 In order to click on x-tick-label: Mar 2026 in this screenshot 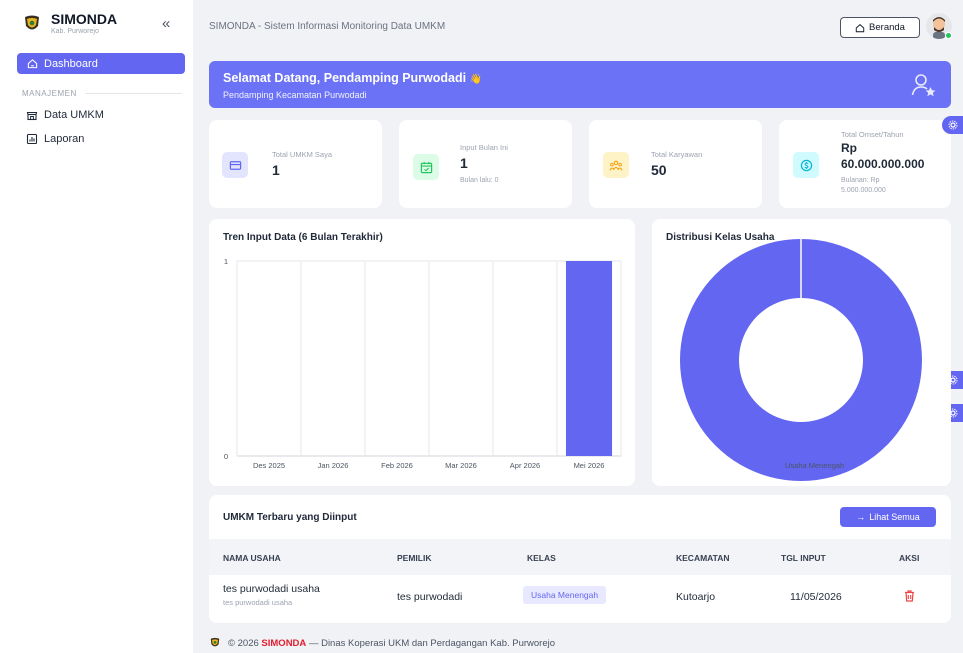, I will do `click(461, 465)`.